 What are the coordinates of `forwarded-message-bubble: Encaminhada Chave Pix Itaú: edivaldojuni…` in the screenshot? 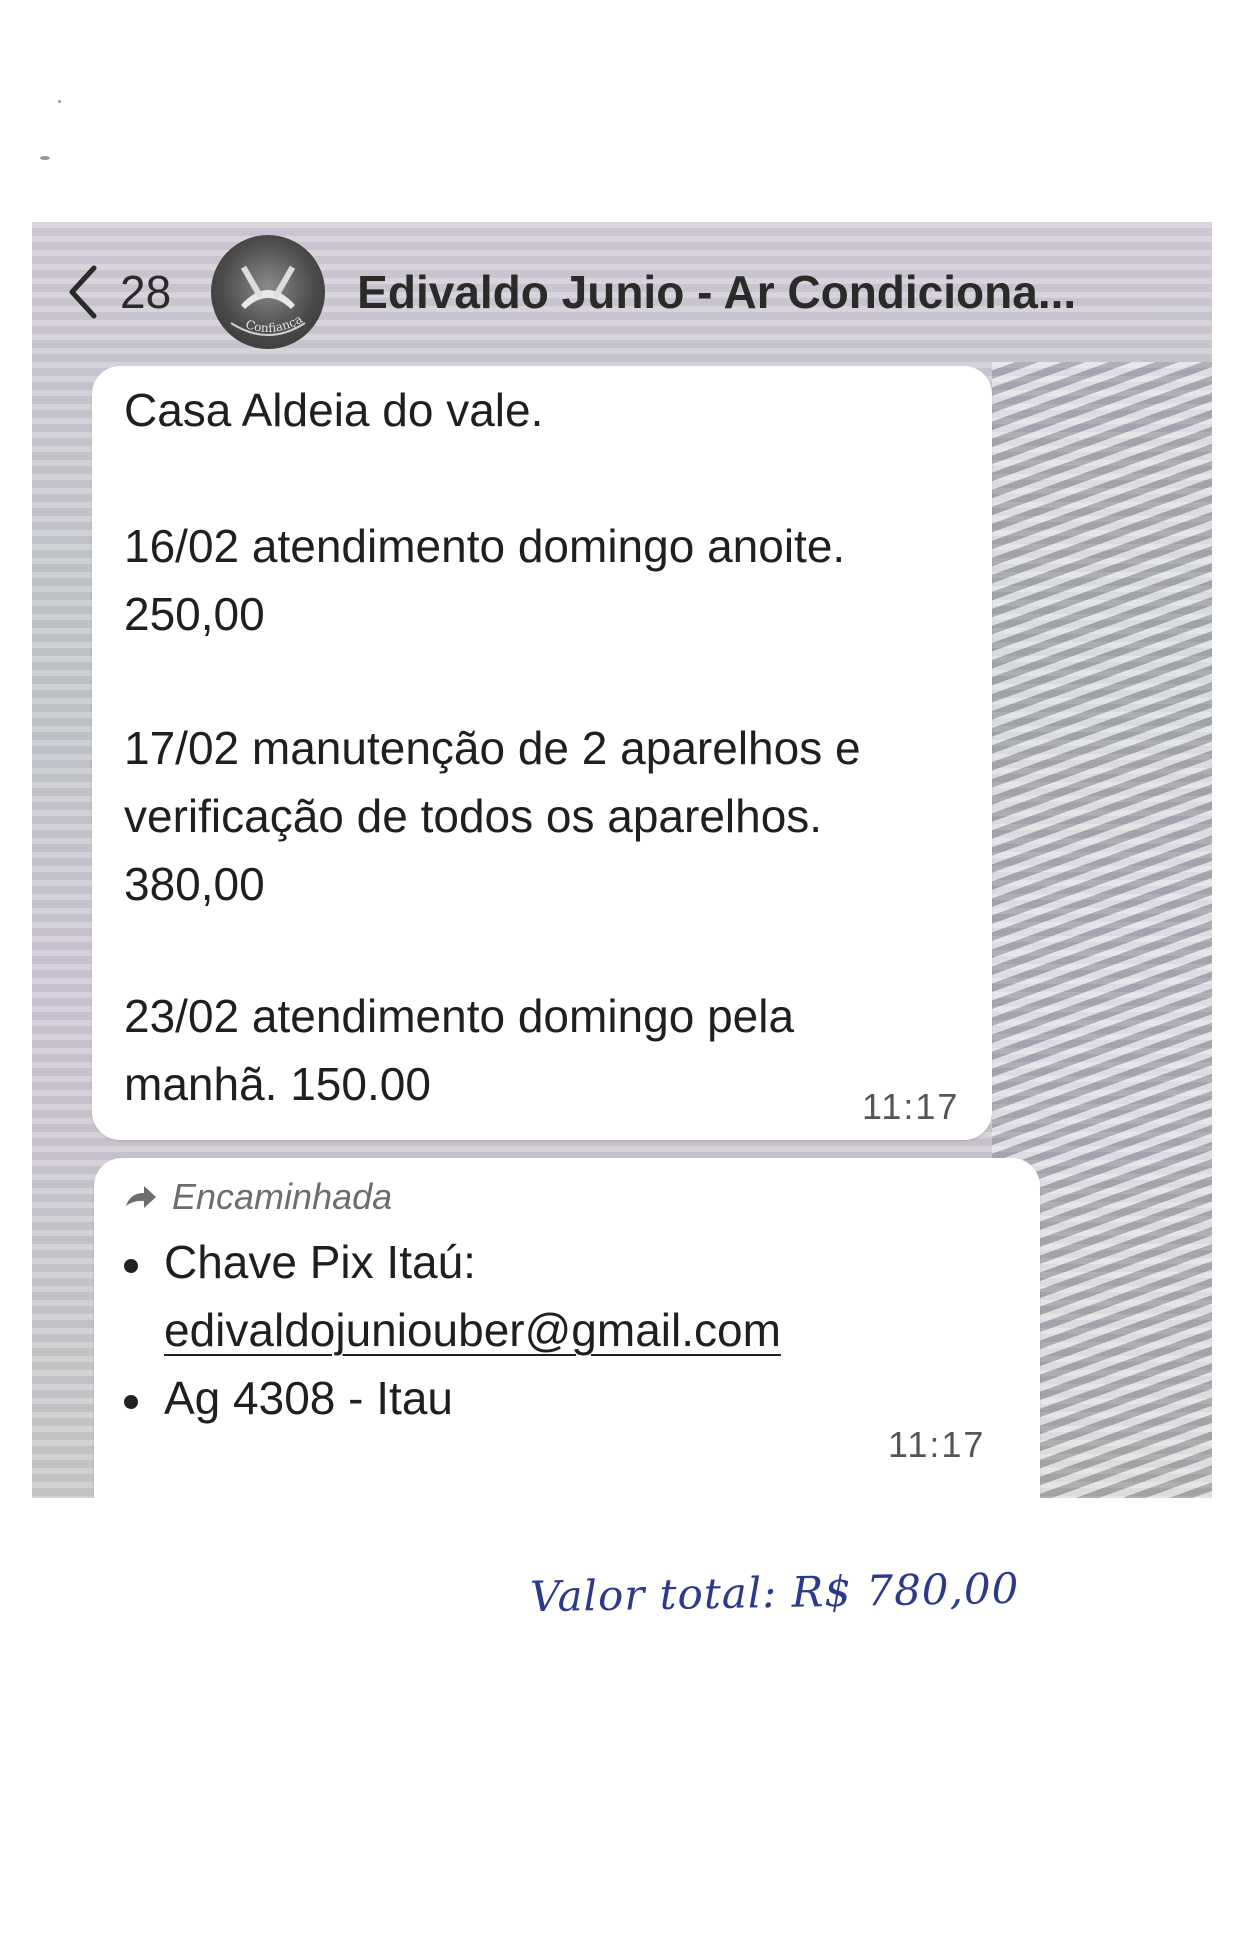 It's located at (567, 1328).